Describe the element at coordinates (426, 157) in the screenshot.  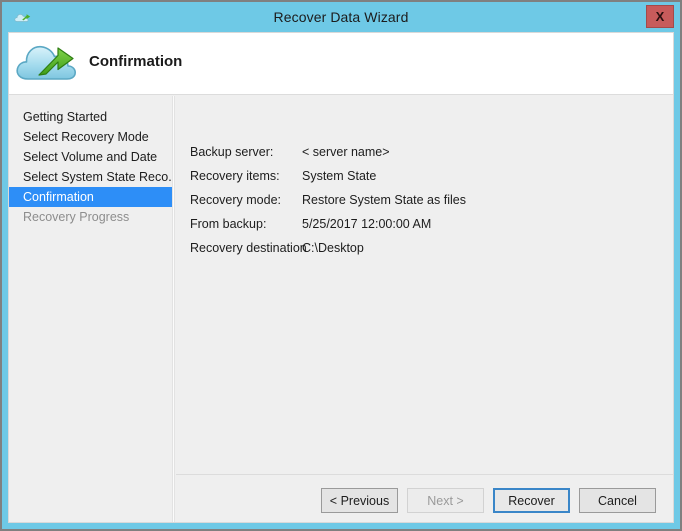
I see `field-backup-server: Backup server: < server name>` at that location.